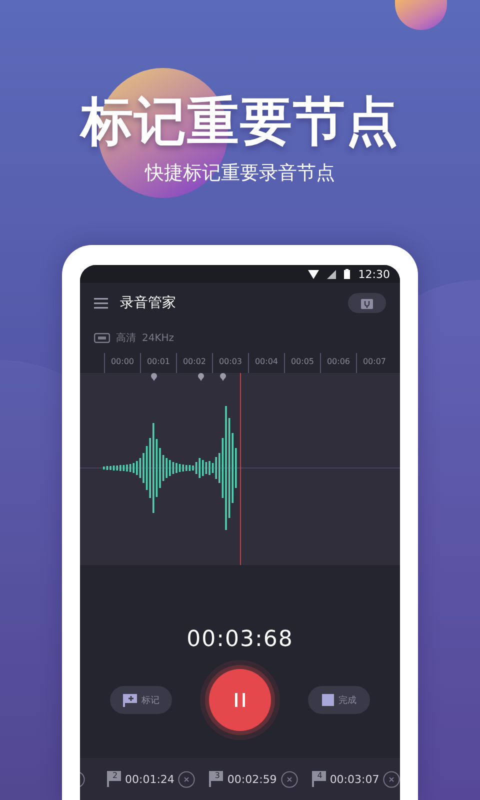 The width and height of the screenshot is (480, 800). Describe the element at coordinates (126, 338) in the screenshot. I see `quality-label: 高清` at that location.